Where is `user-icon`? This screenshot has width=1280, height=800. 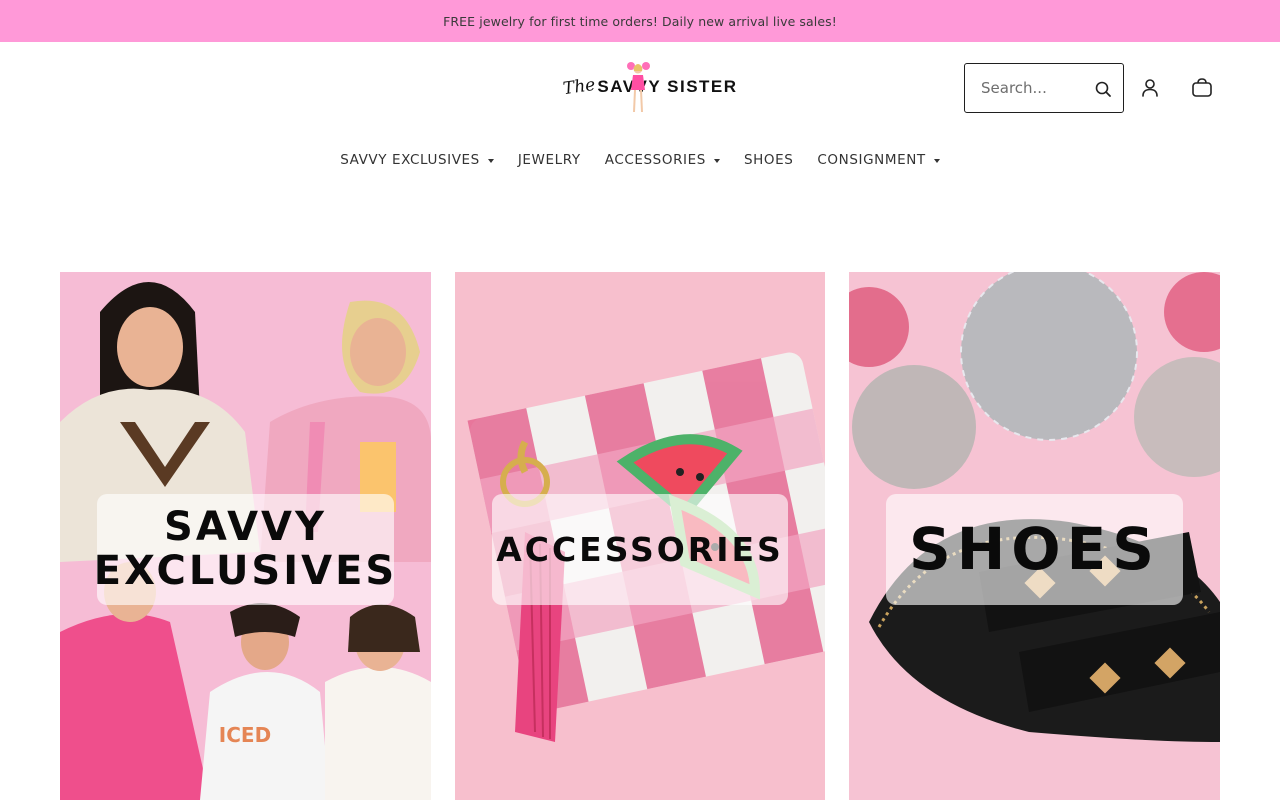 user-icon is located at coordinates (1150, 88).